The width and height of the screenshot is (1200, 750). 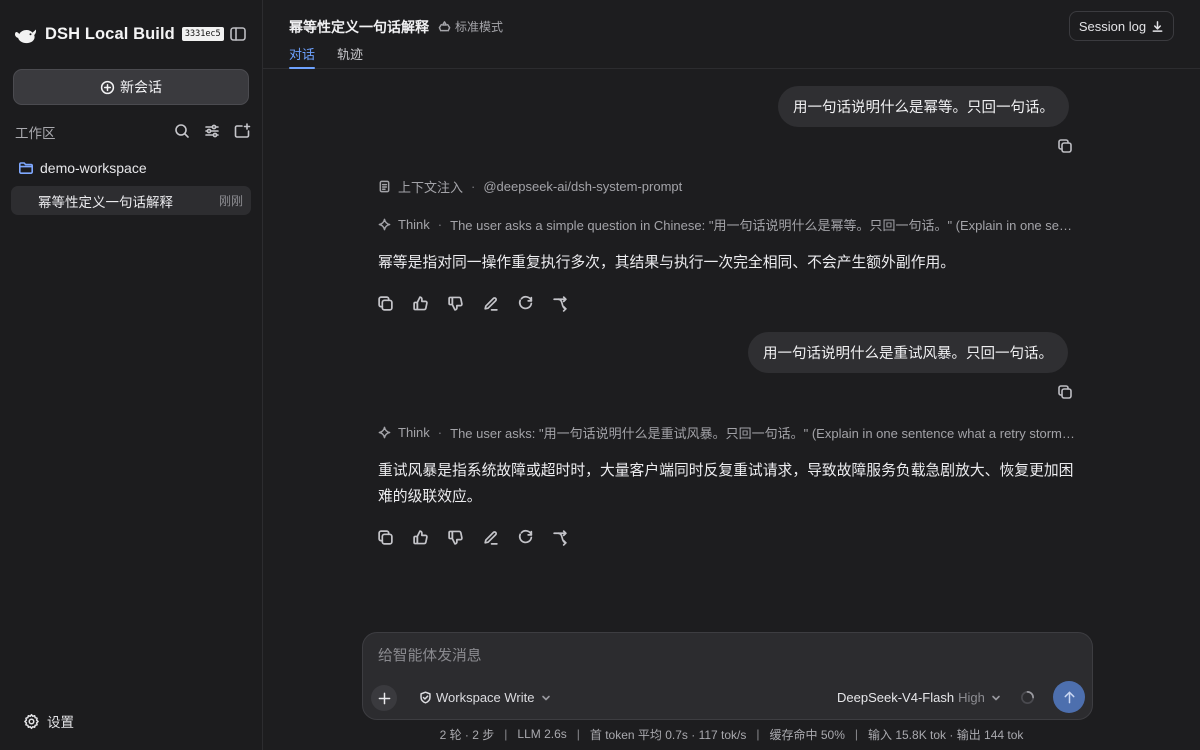 I want to click on workspace-section-title: 工作区, so click(x=35, y=133).